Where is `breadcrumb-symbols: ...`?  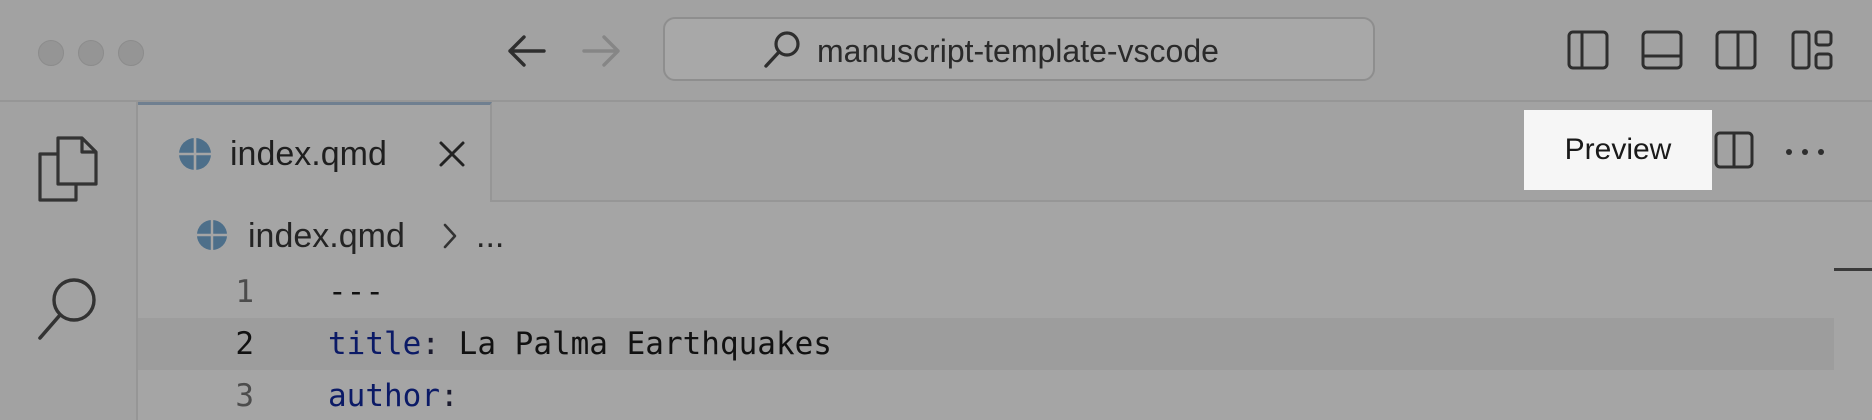
breadcrumb-symbols: ... is located at coordinates (490, 236).